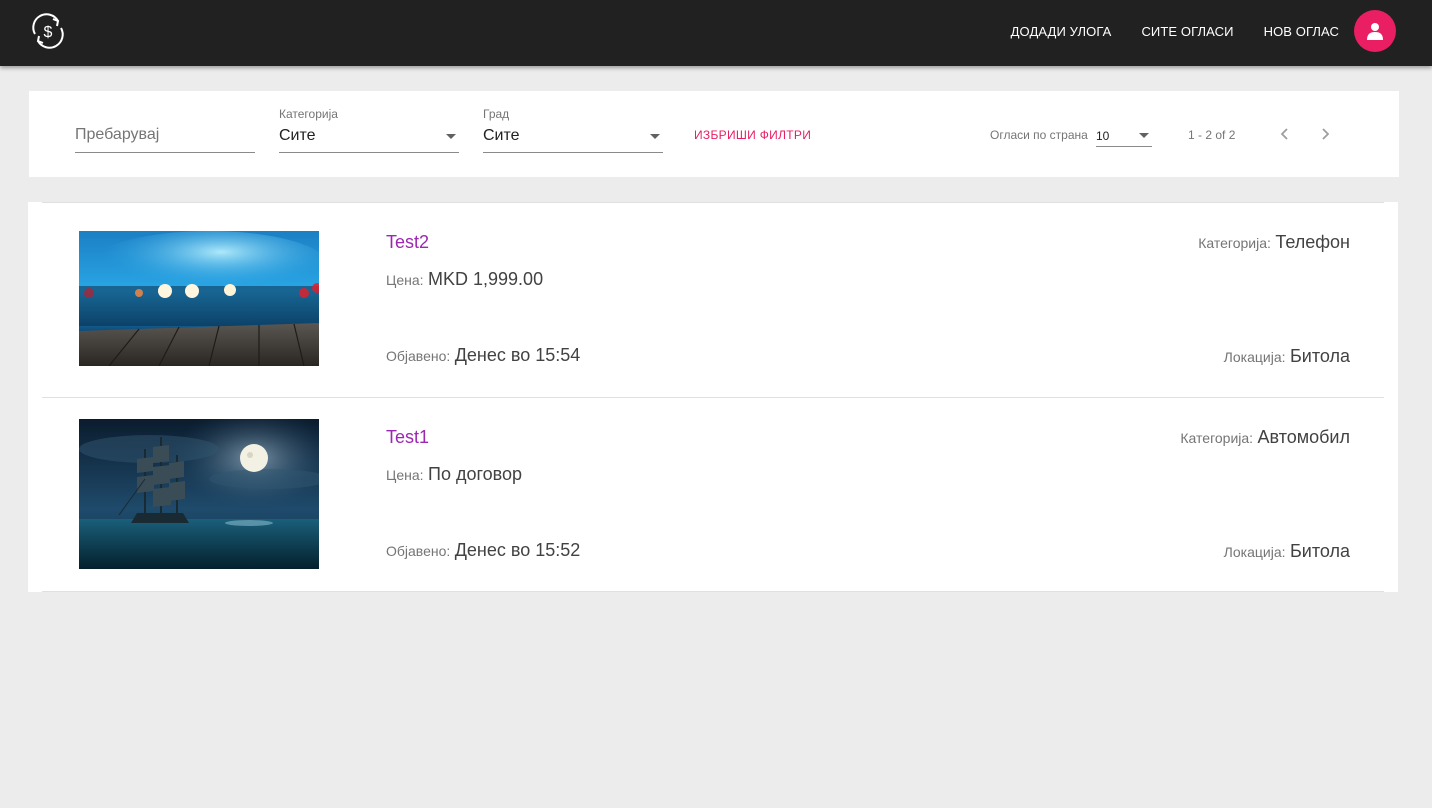  I want to click on listing-image-bokeh, so click(199, 298).